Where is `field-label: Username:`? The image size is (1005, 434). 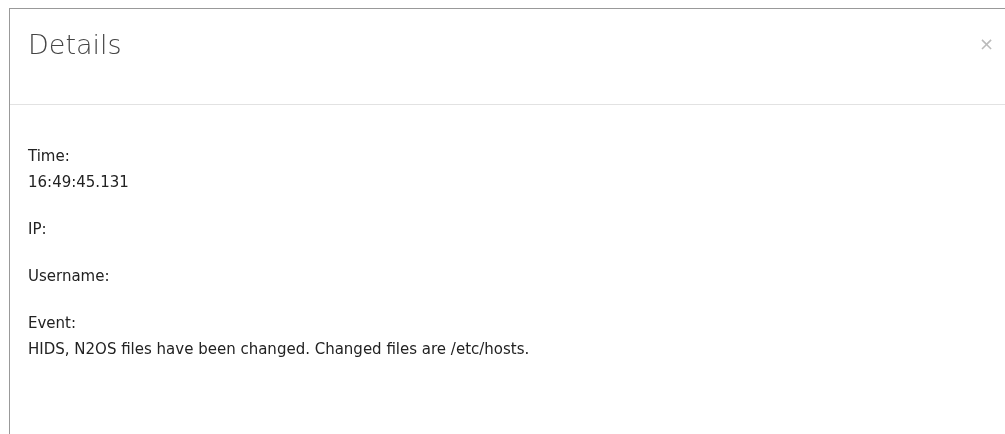
field-label: Username: is located at coordinates (69, 276).